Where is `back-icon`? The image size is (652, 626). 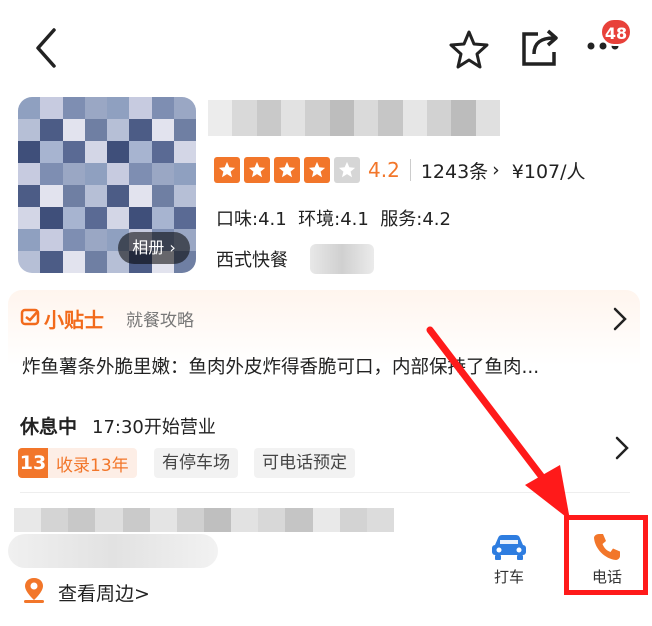
back-icon is located at coordinates (47, 48).